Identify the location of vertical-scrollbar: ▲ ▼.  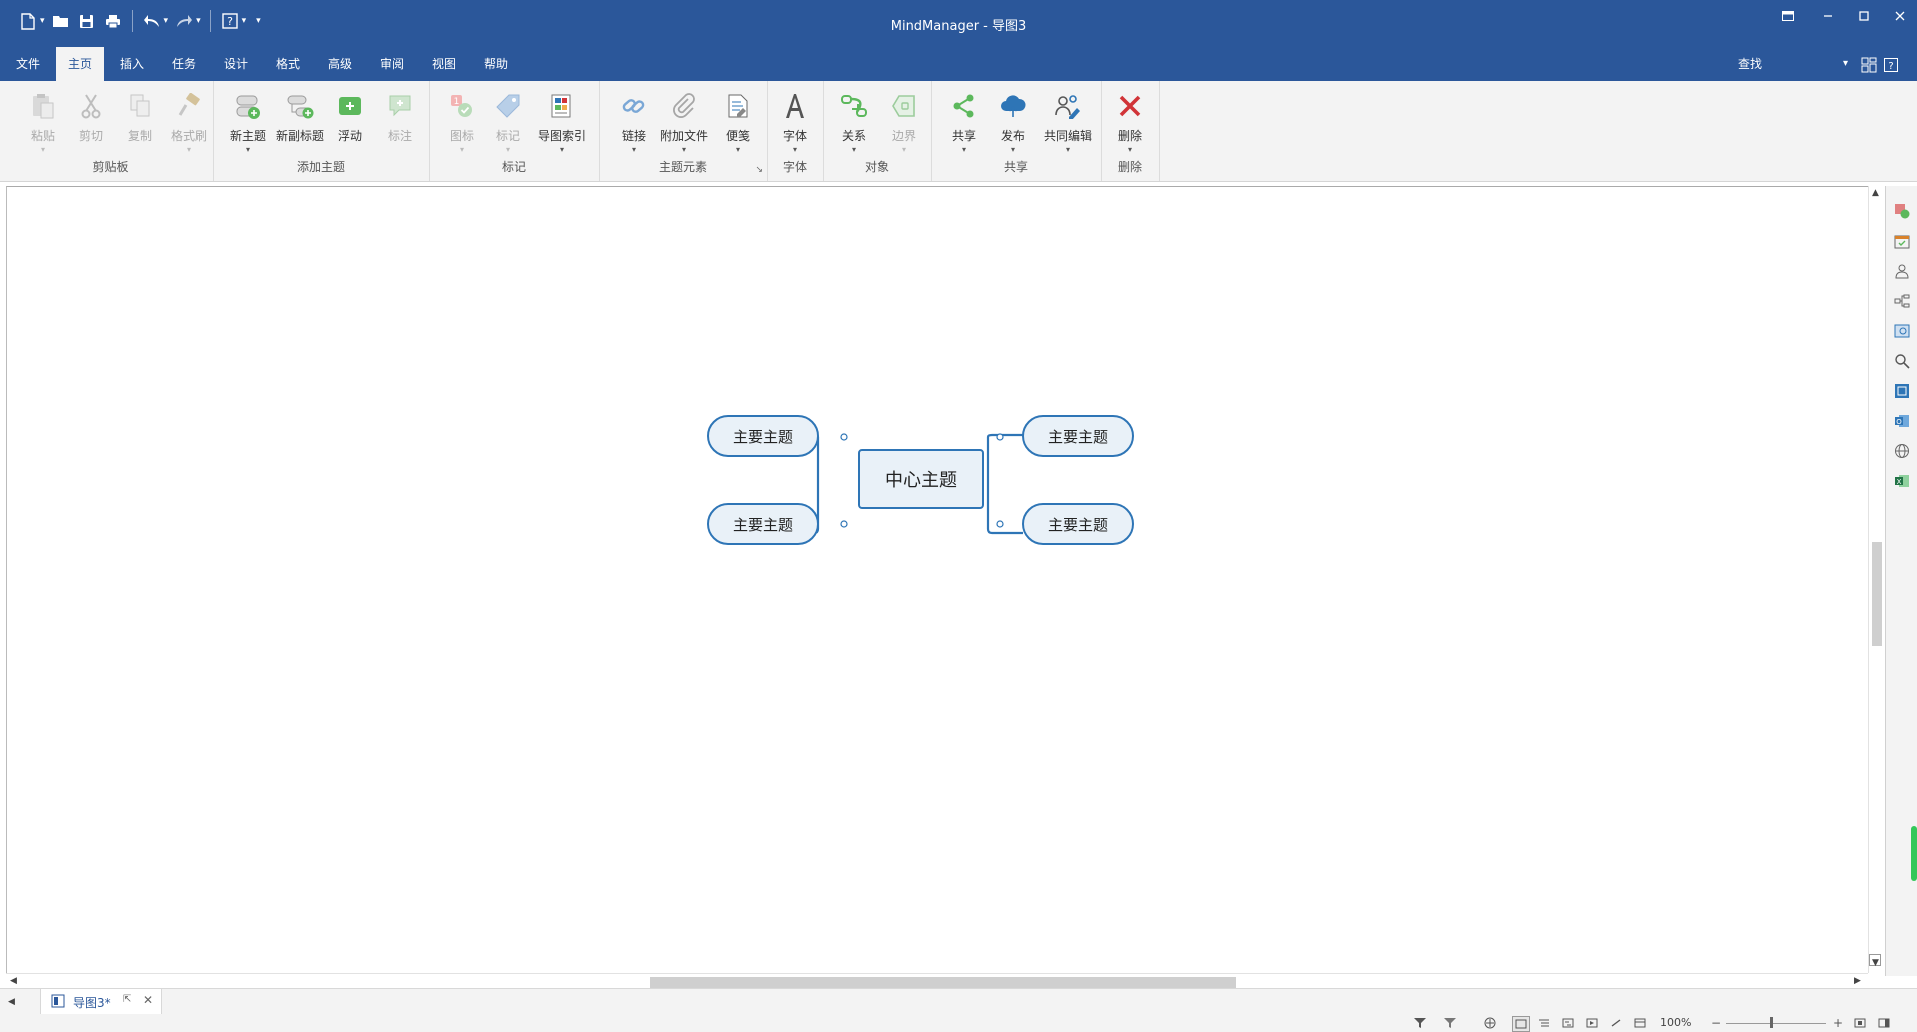
(1875, 579).